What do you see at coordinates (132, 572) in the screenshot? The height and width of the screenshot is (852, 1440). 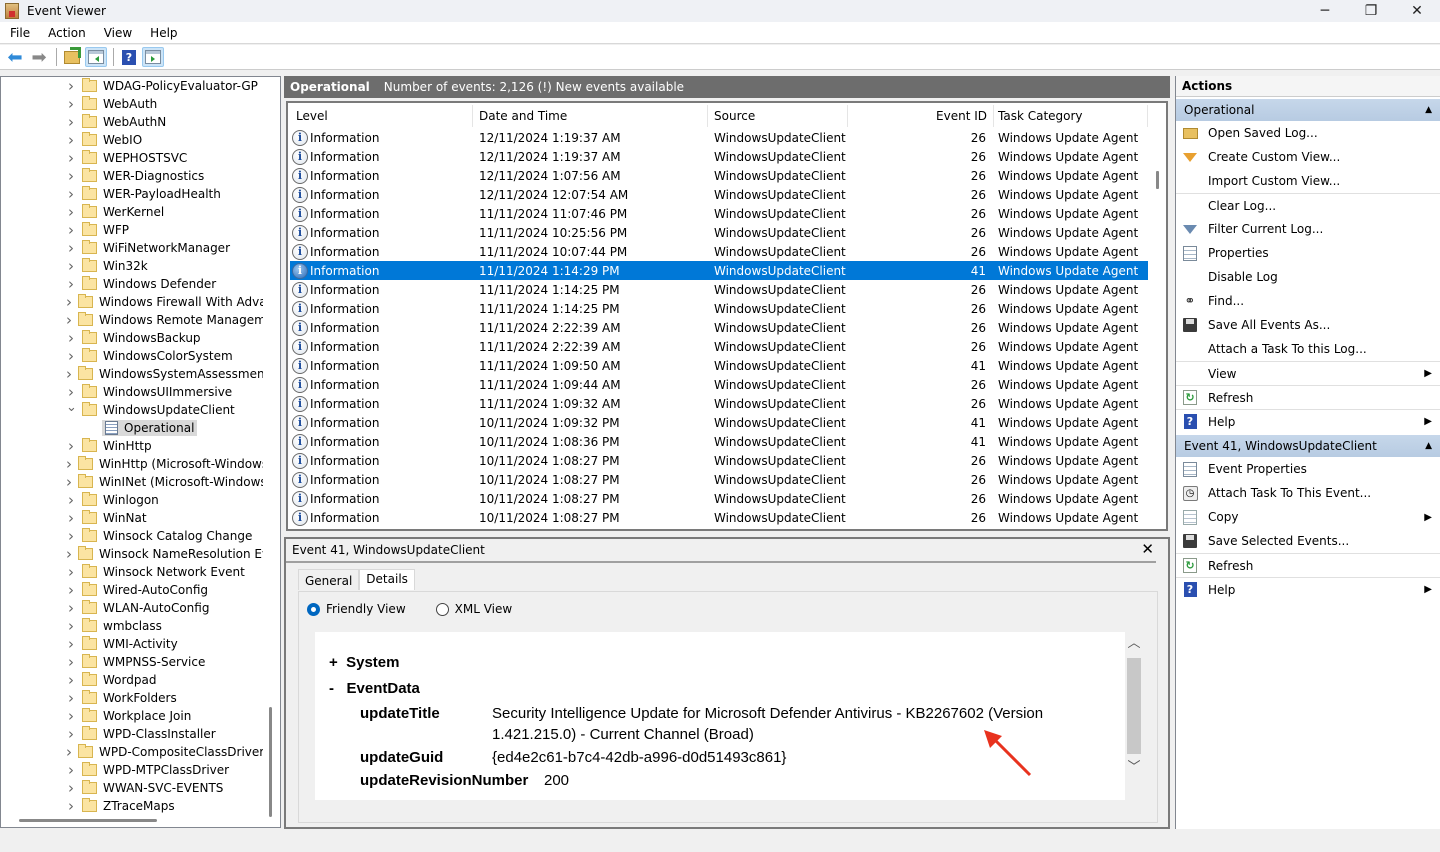 I see `tree-item: › Winsock Network Event` at bounding box center [132, 572].